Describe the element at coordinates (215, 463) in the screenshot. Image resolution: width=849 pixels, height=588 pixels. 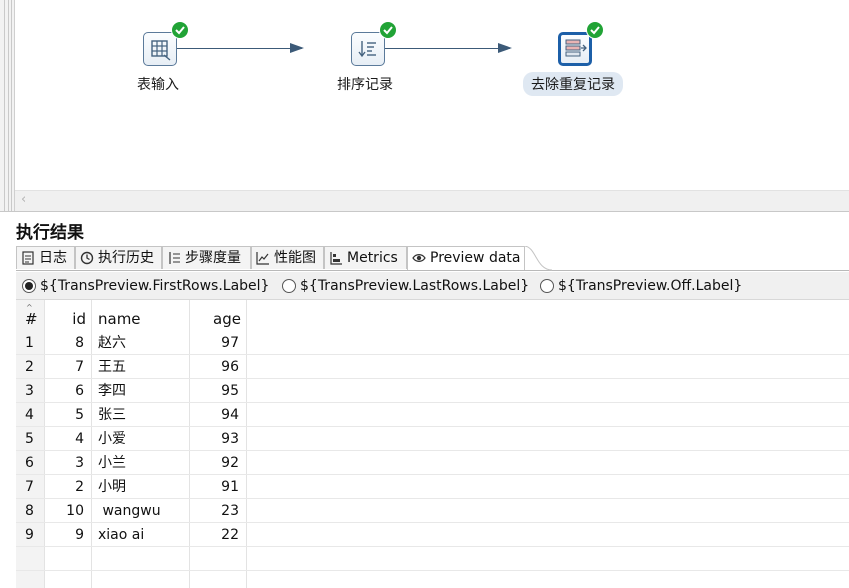
I see `table-cell-age: 92` at that location.